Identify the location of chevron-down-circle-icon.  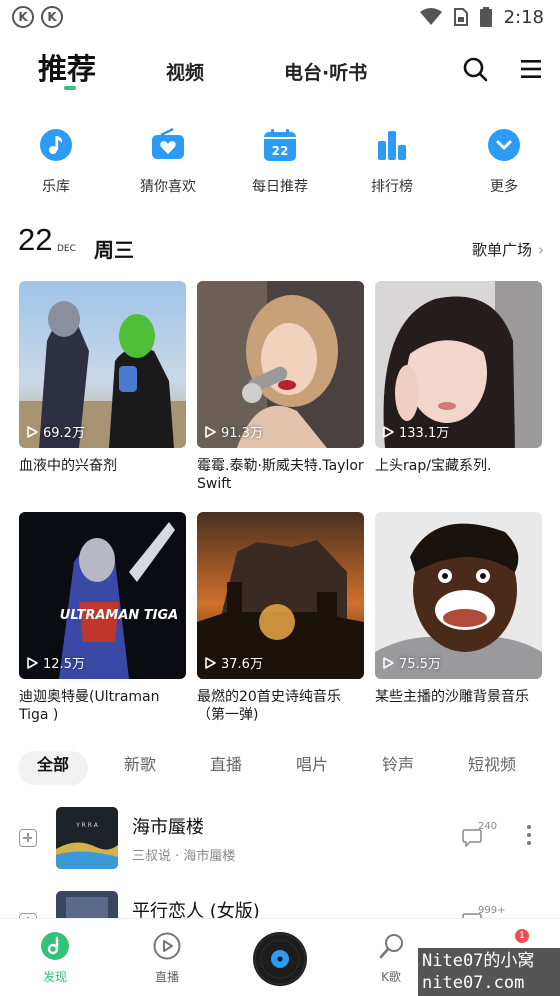
(504, 145).